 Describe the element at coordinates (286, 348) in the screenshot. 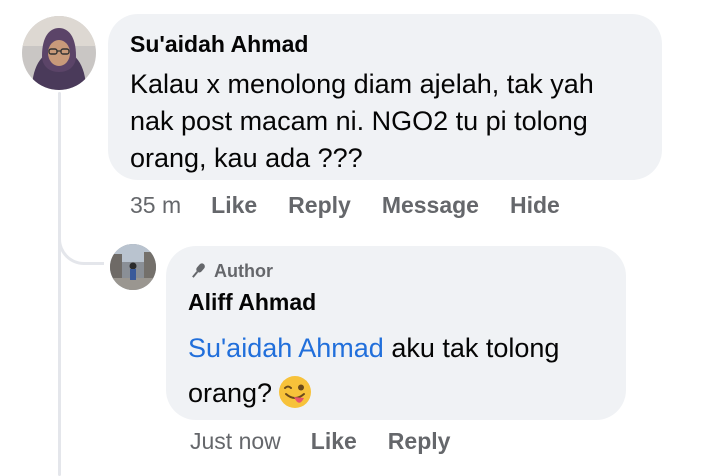

I see `mention-link: Su'aidah Ahmad` at that location.